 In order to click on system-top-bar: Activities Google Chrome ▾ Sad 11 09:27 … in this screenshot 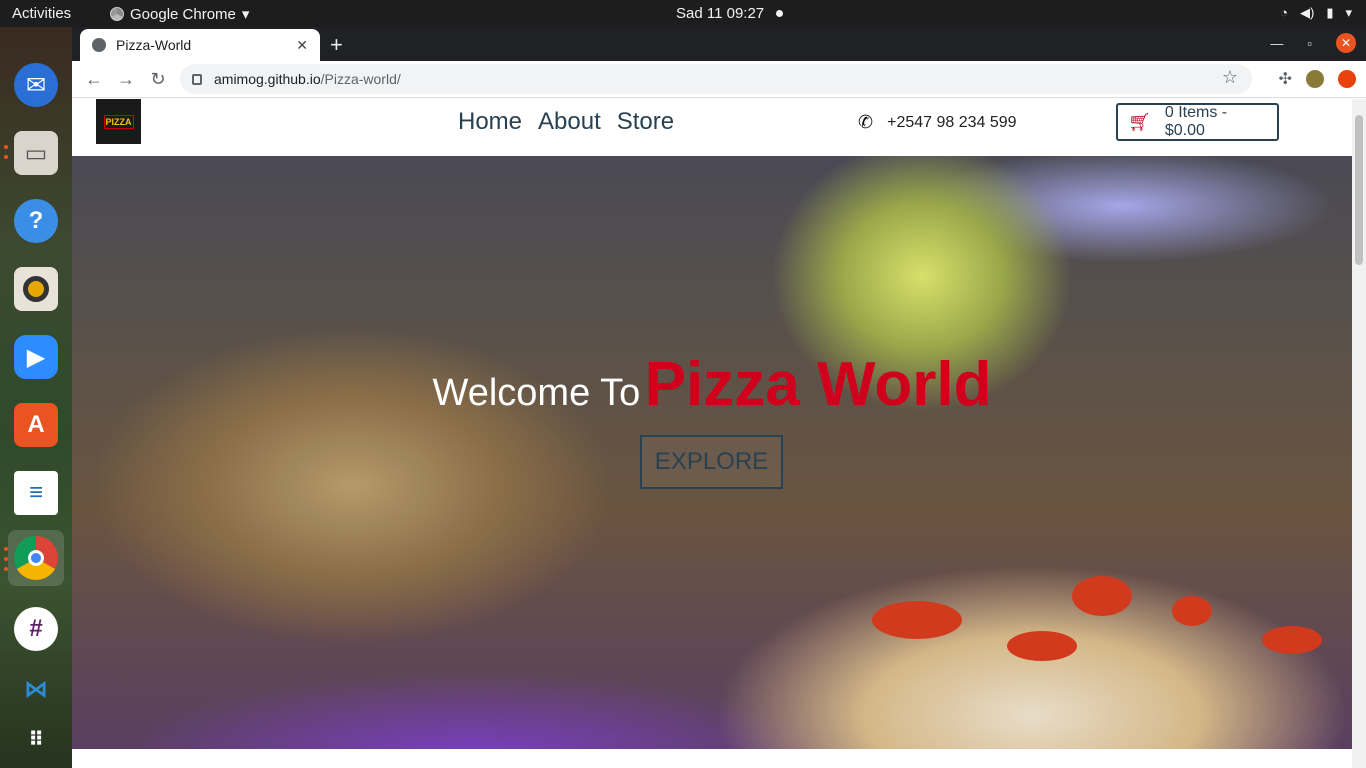, I will do `click(683, 13)`.